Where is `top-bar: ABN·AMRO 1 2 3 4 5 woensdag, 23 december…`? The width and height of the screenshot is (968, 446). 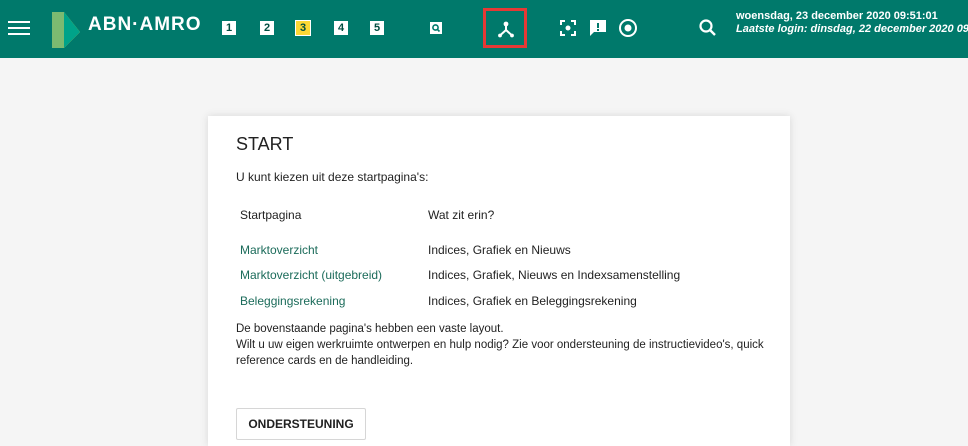 top-bar: ABN·AMRO 1 2 3 4 5 woensdag, 23 december… is located at coordinates (484, 29).